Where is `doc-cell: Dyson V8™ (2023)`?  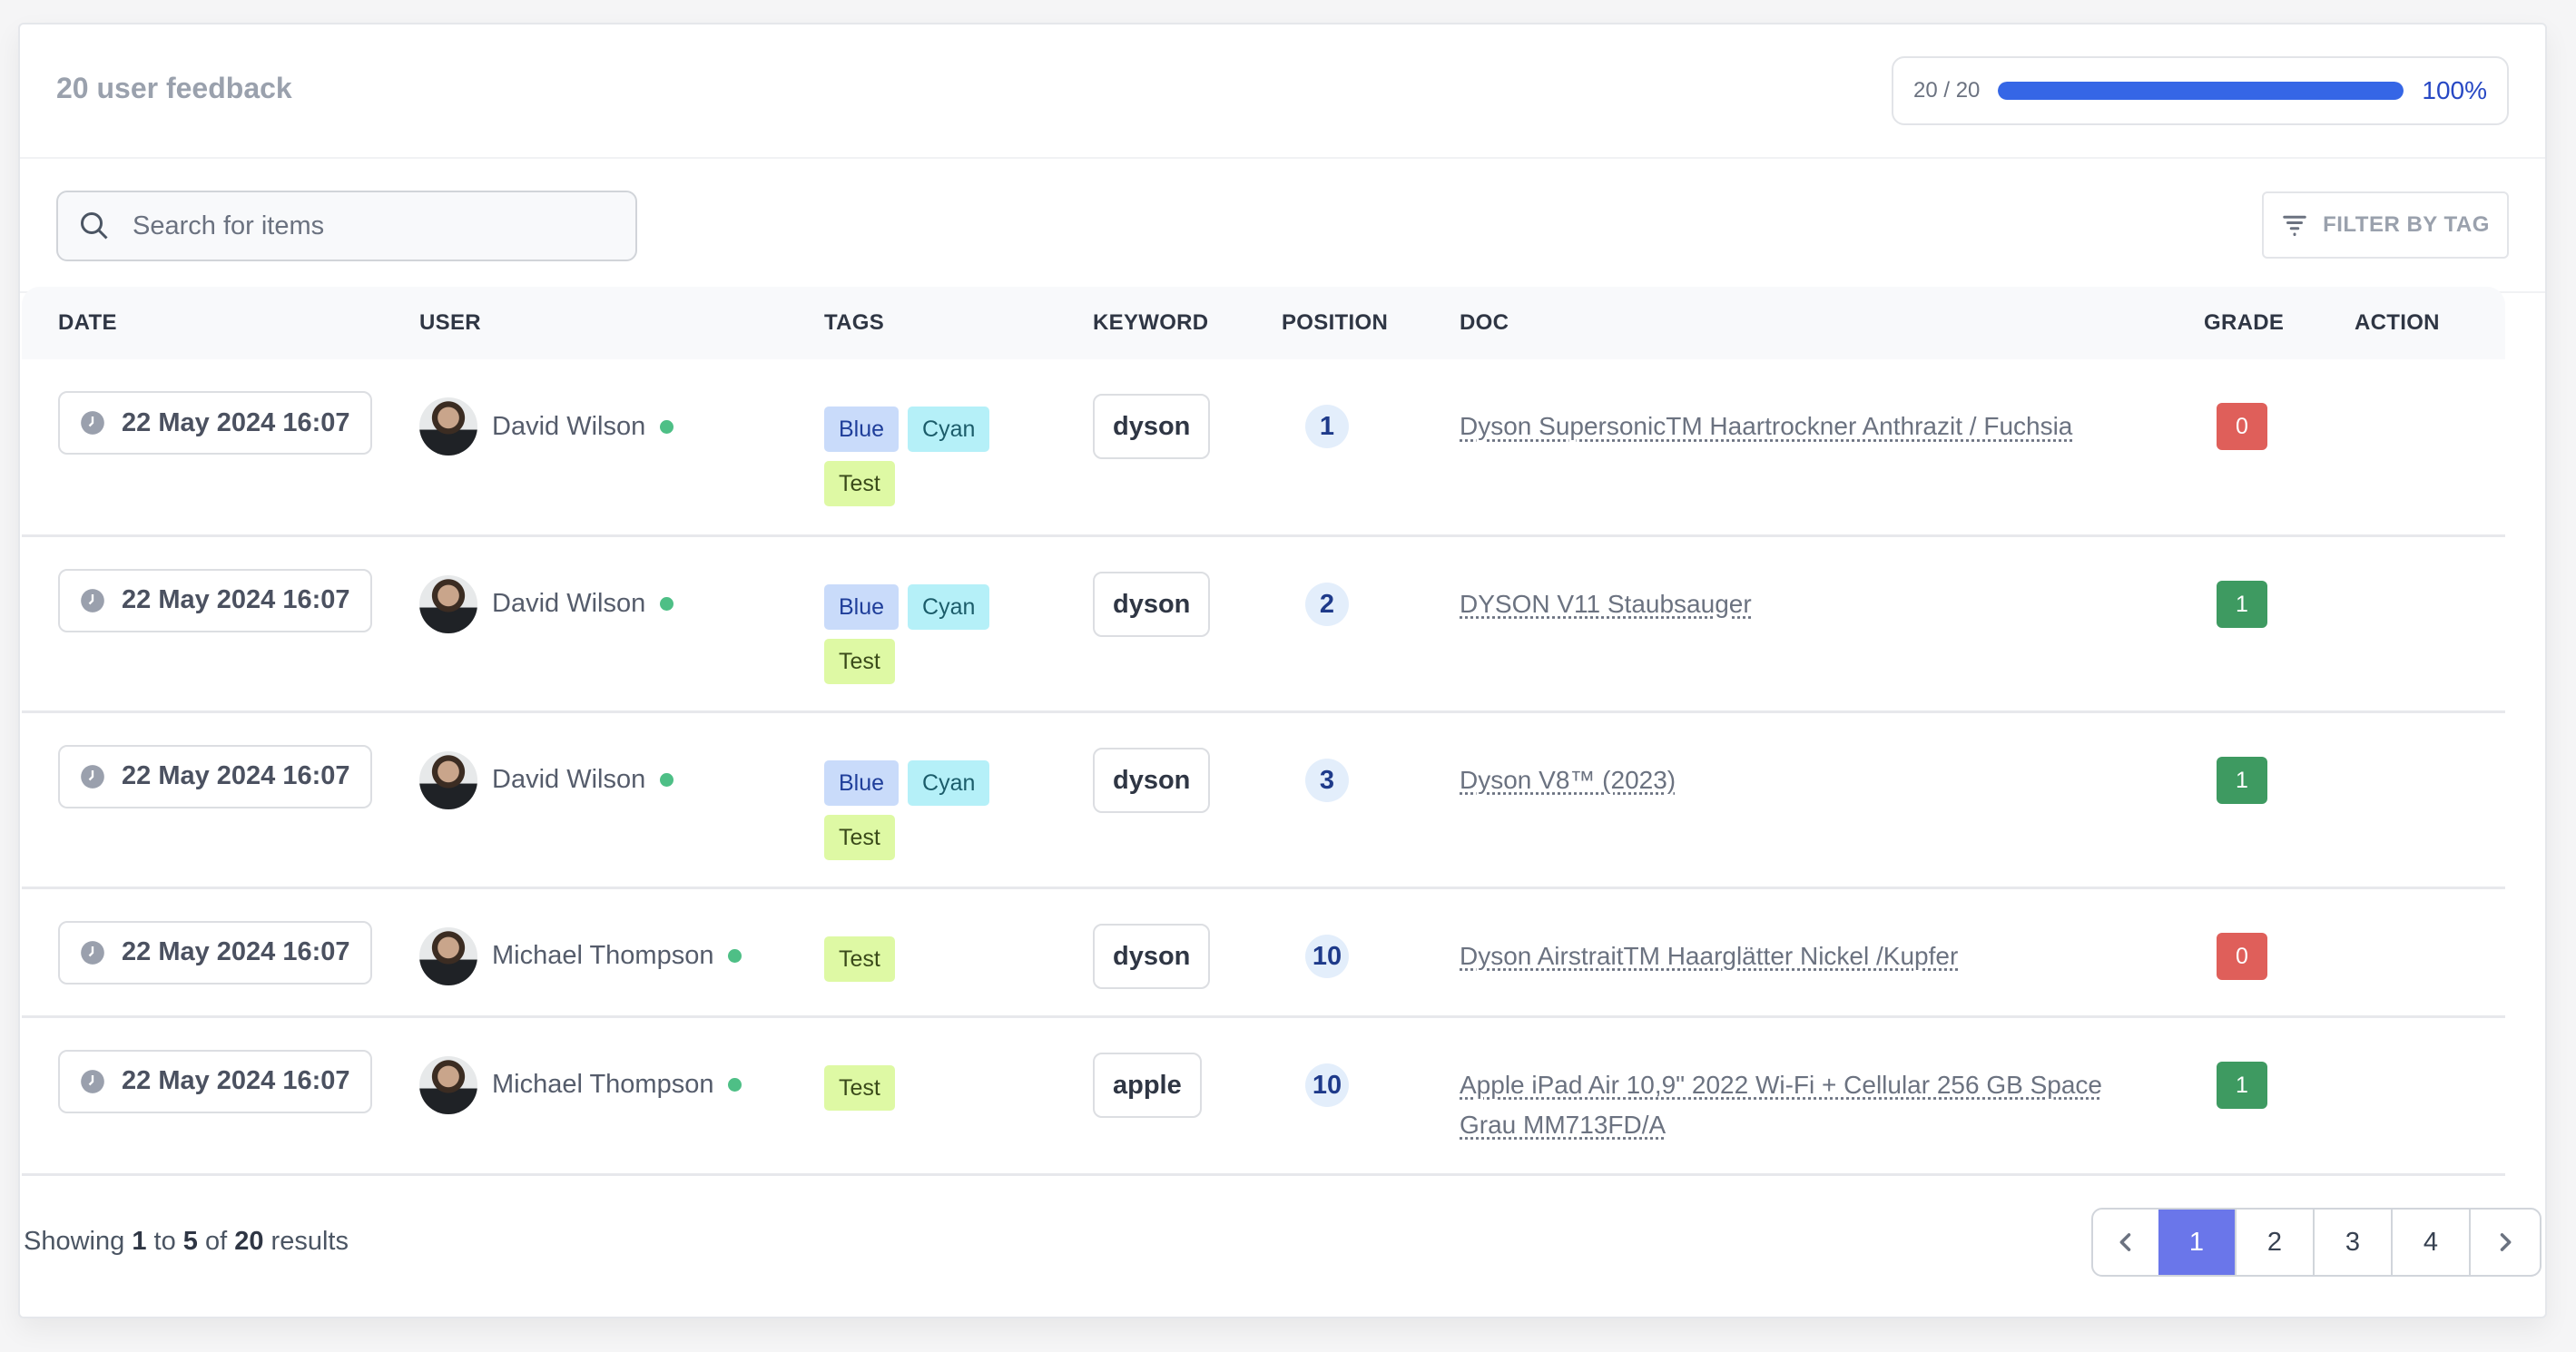
doc-cell: Dyson V8™ (2023) is located at coordinates (1832, 800).